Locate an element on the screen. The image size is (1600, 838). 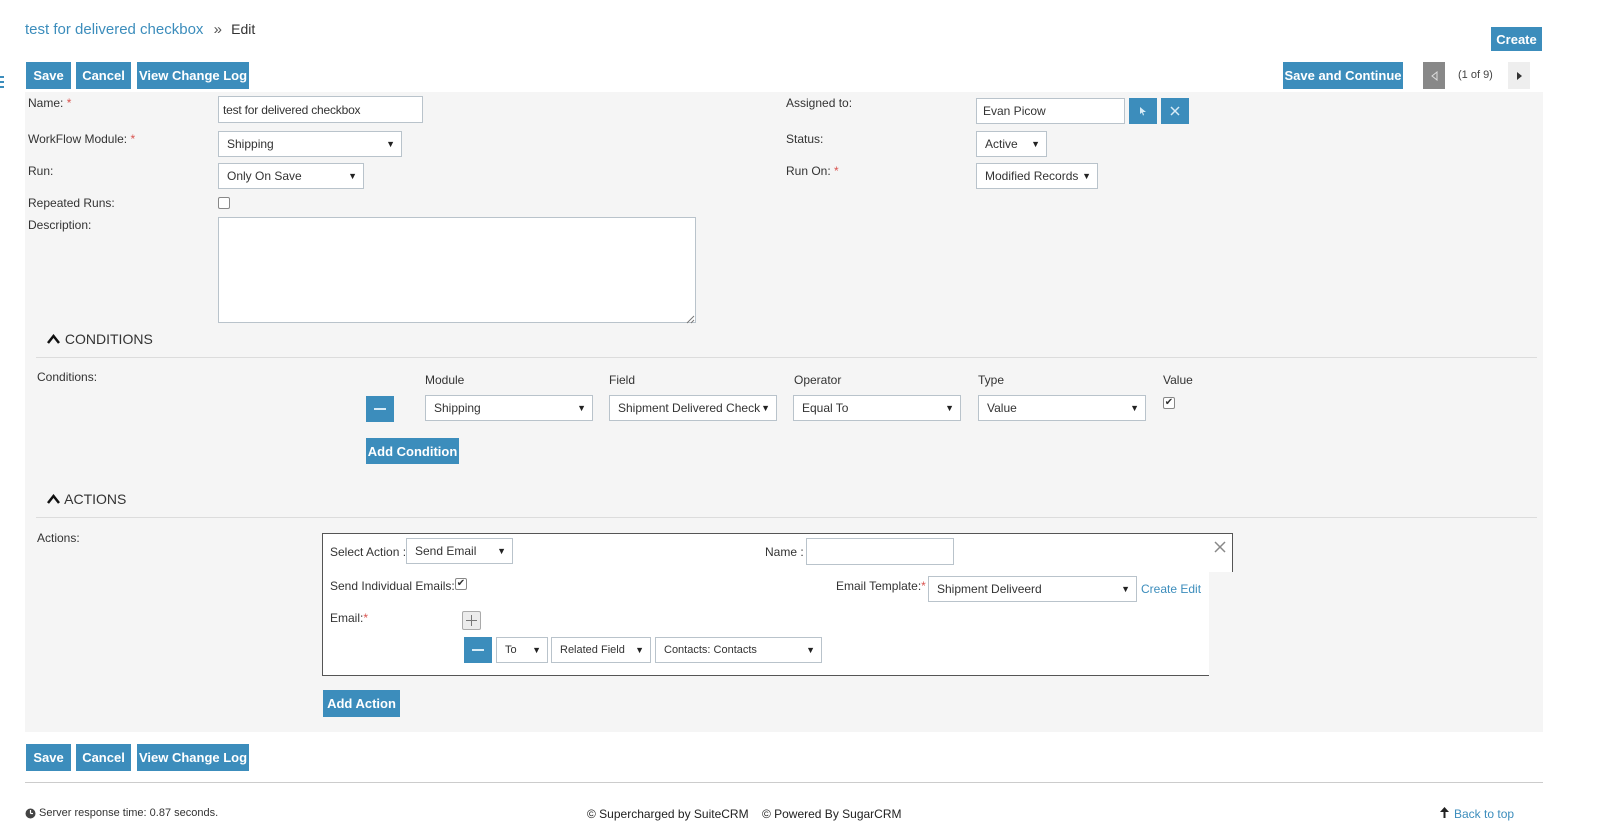
repeated-runs-label: Repeated Runs: is located at coordinates (71, 203).